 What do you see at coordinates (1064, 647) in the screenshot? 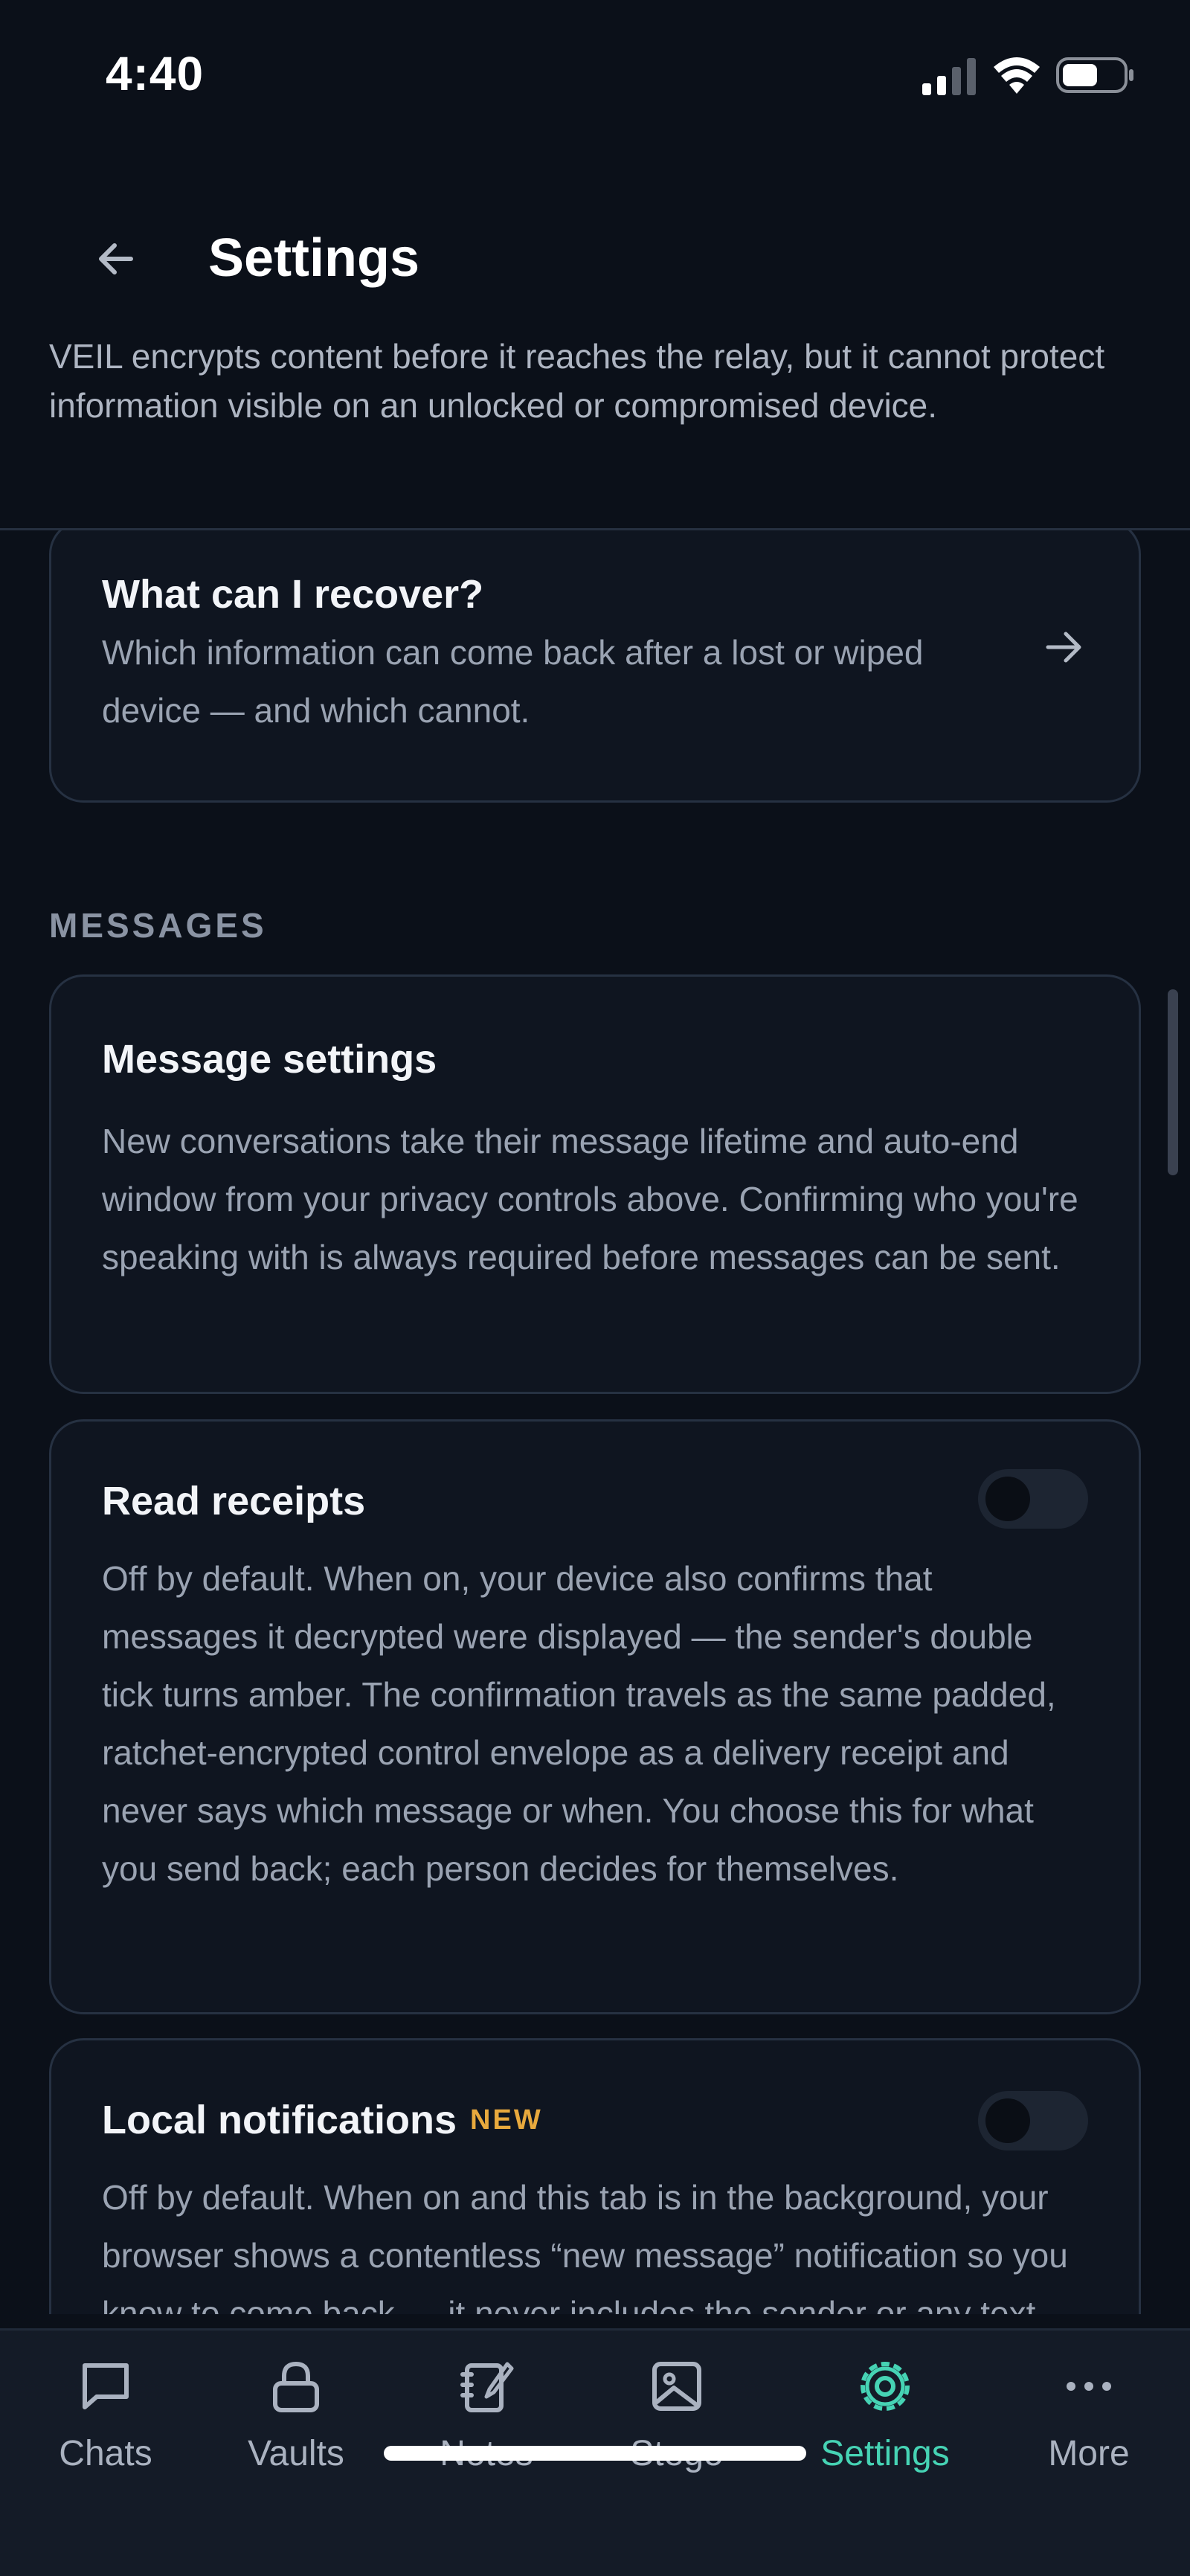
I see `arrow-right-icon` at bounding box center [1064, 647].